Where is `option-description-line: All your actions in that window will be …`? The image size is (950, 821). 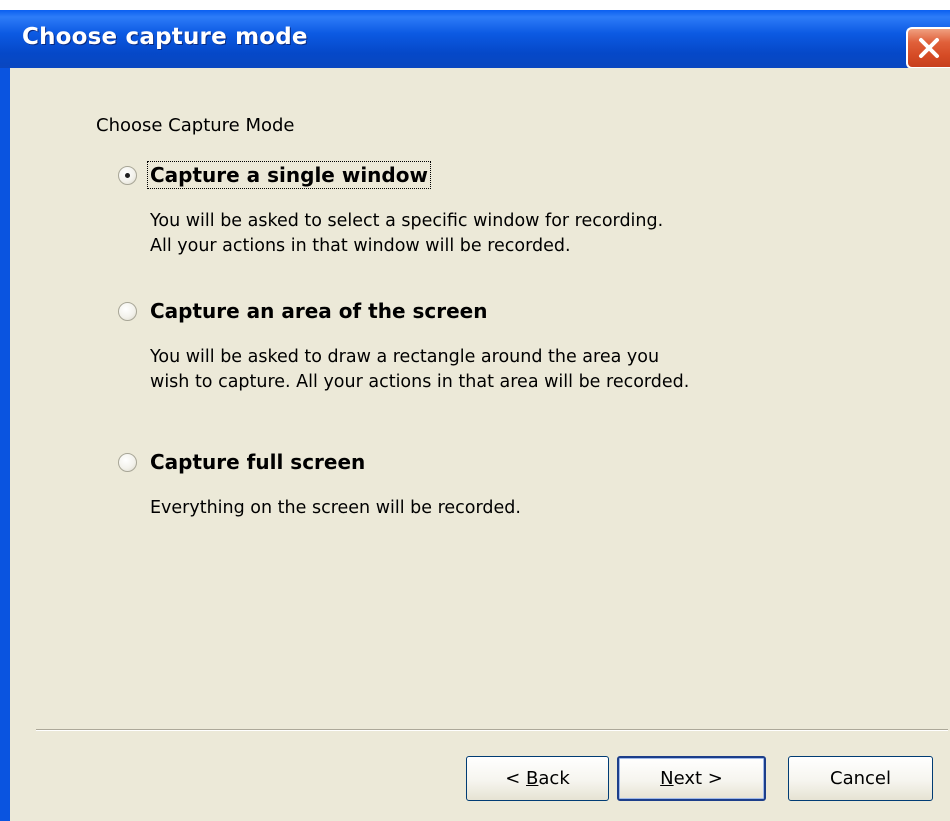 option-description-line: All your actions in that window will be … is located at coordinates (360, 246).